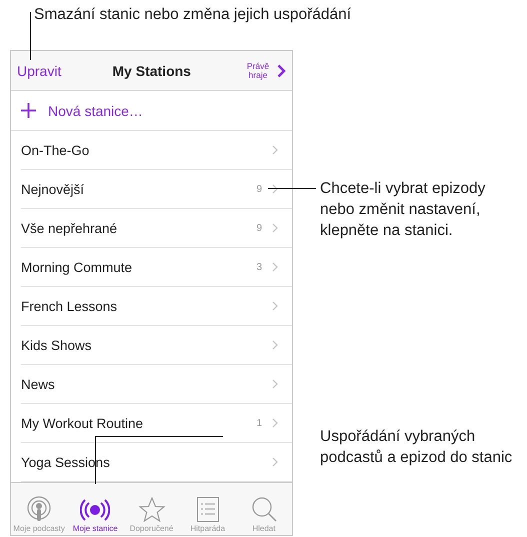  What do you see at coordinates (259, 423) in the screenshot?
I see `episode-count: 1` at bounding box center [259, 423].